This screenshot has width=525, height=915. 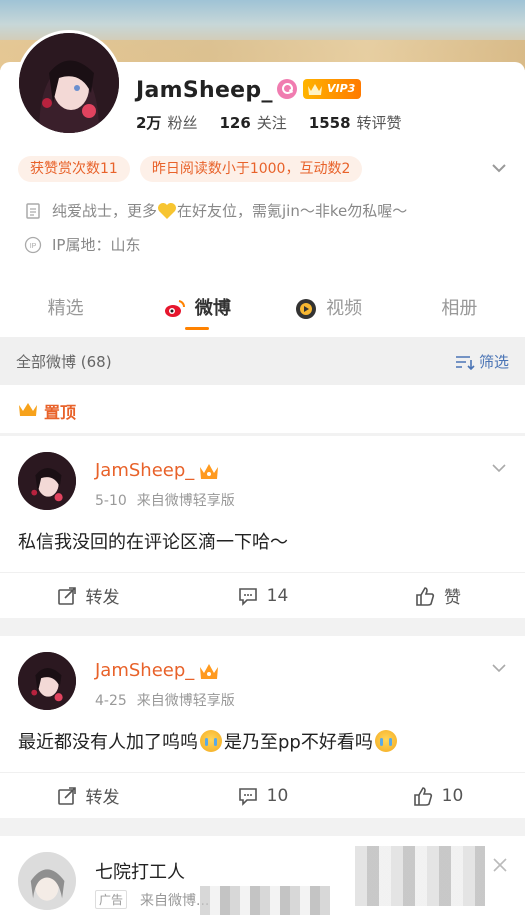 I want to click on comment-count: 10, so click(x=277, y=795).